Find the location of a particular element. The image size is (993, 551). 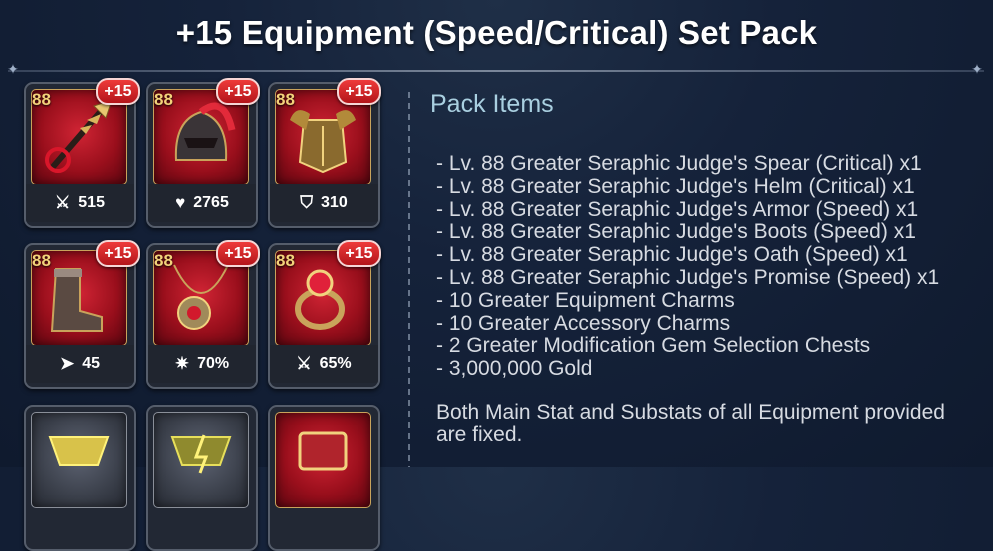

chest-icon is located at coordinates (323, 460).